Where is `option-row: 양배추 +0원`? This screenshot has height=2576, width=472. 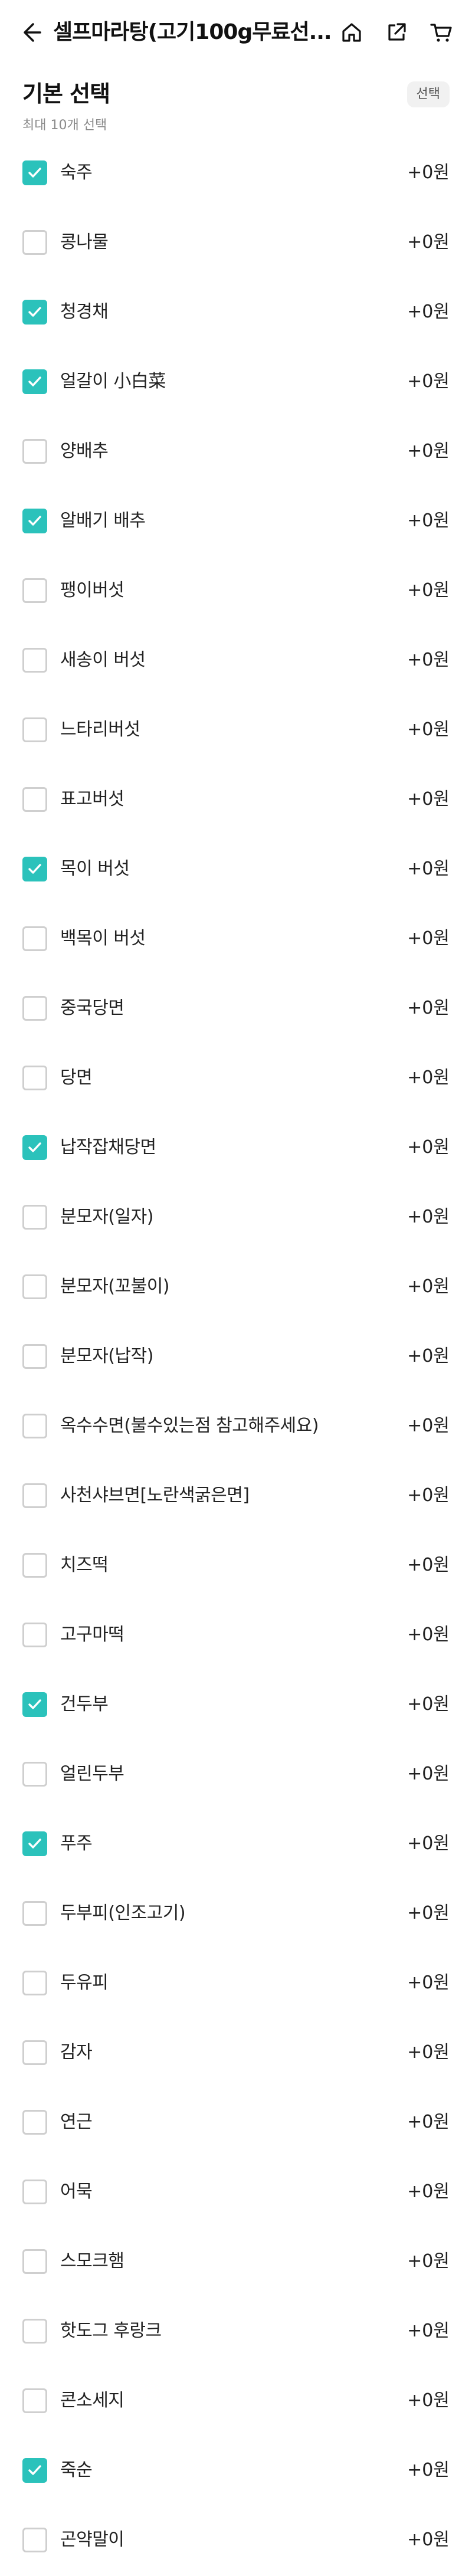
option-row: 양배추 +0원 is located at coordinates (236, 451).